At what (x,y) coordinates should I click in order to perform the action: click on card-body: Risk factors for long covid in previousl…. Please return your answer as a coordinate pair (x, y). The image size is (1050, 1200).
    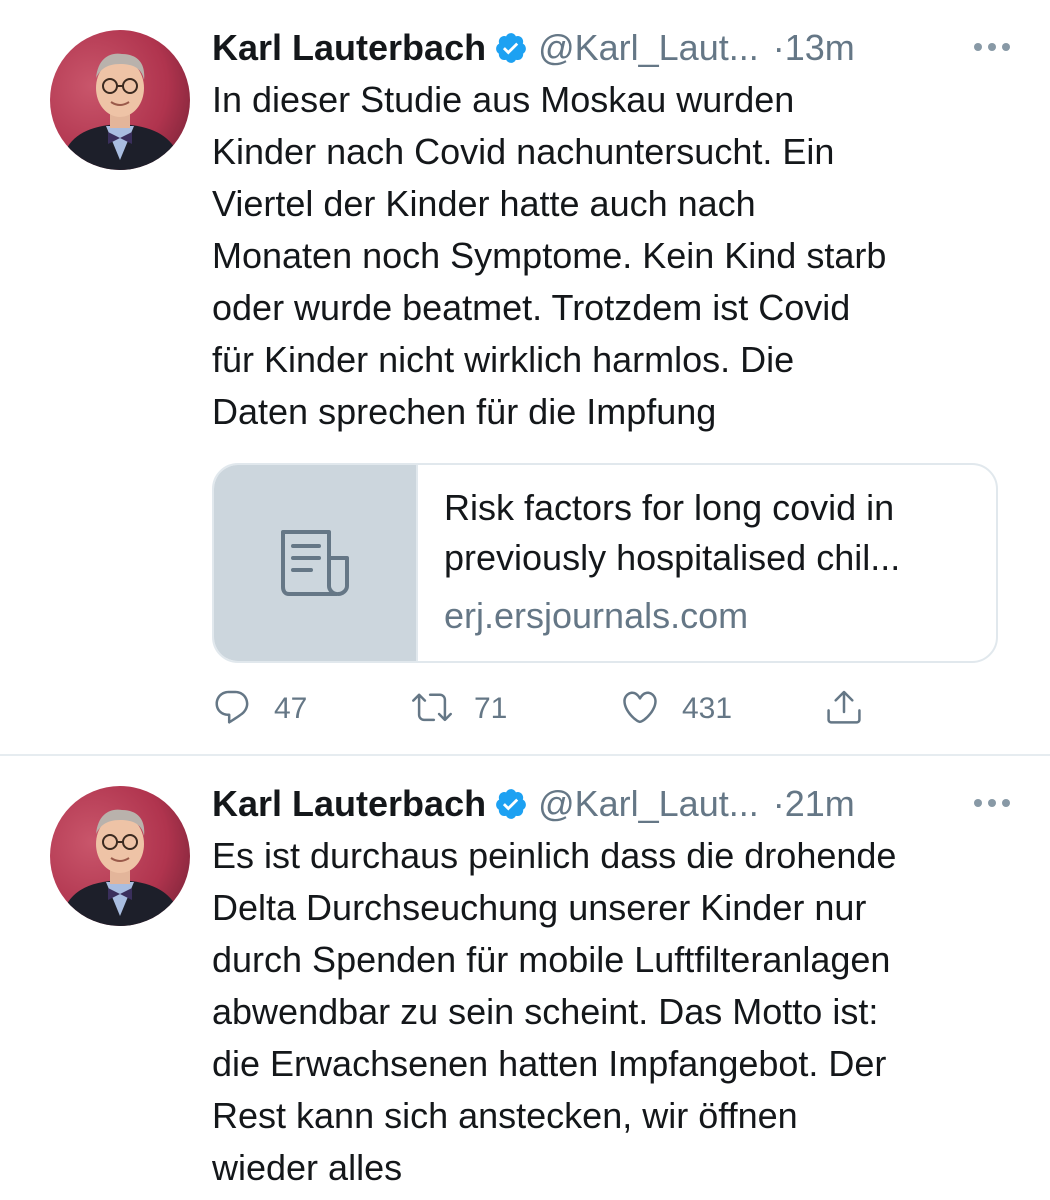
    Looking at the image, I should click on (714, 562).